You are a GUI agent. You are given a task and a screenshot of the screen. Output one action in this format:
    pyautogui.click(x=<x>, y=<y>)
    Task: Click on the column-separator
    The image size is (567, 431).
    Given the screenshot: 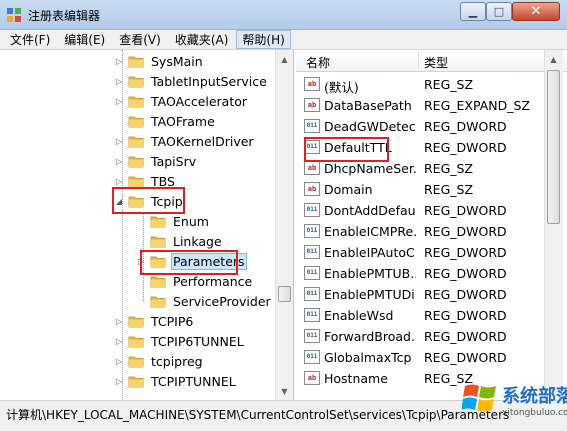 What is the action you would take?
    pyautogui.click(x=418, y=61)
    